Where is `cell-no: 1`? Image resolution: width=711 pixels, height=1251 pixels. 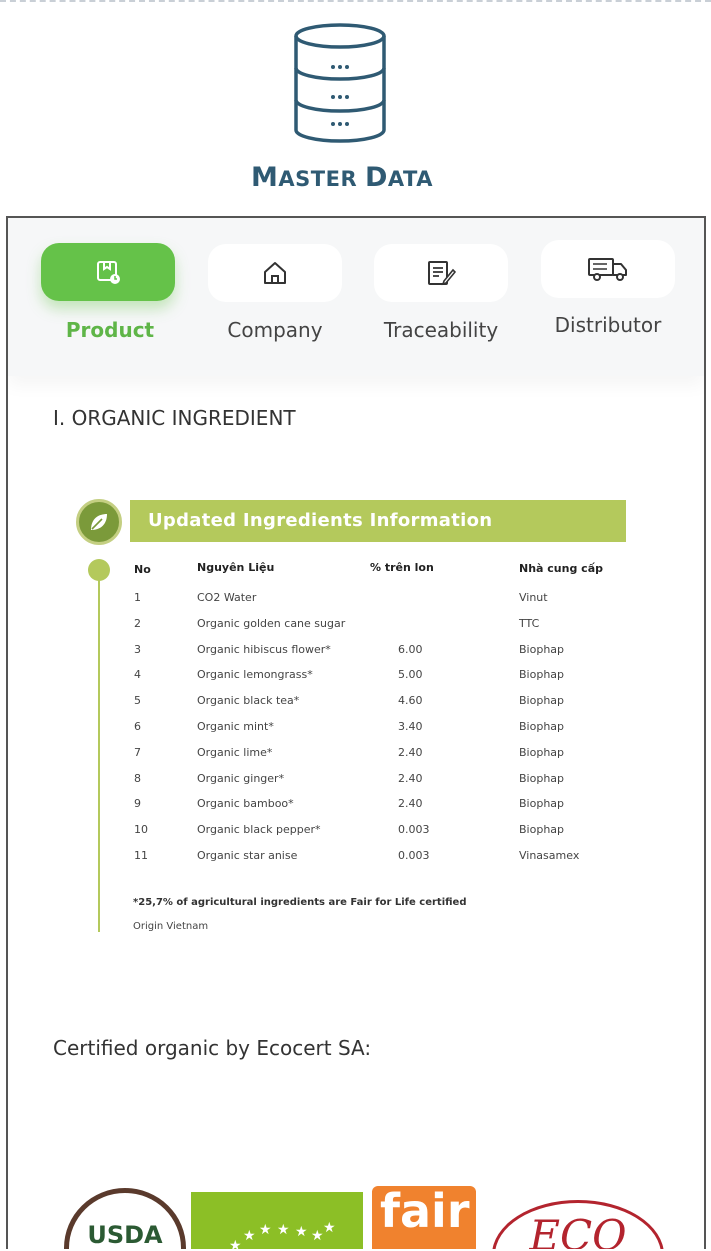
cell-no: 1 is located at coordinates (137, 597).